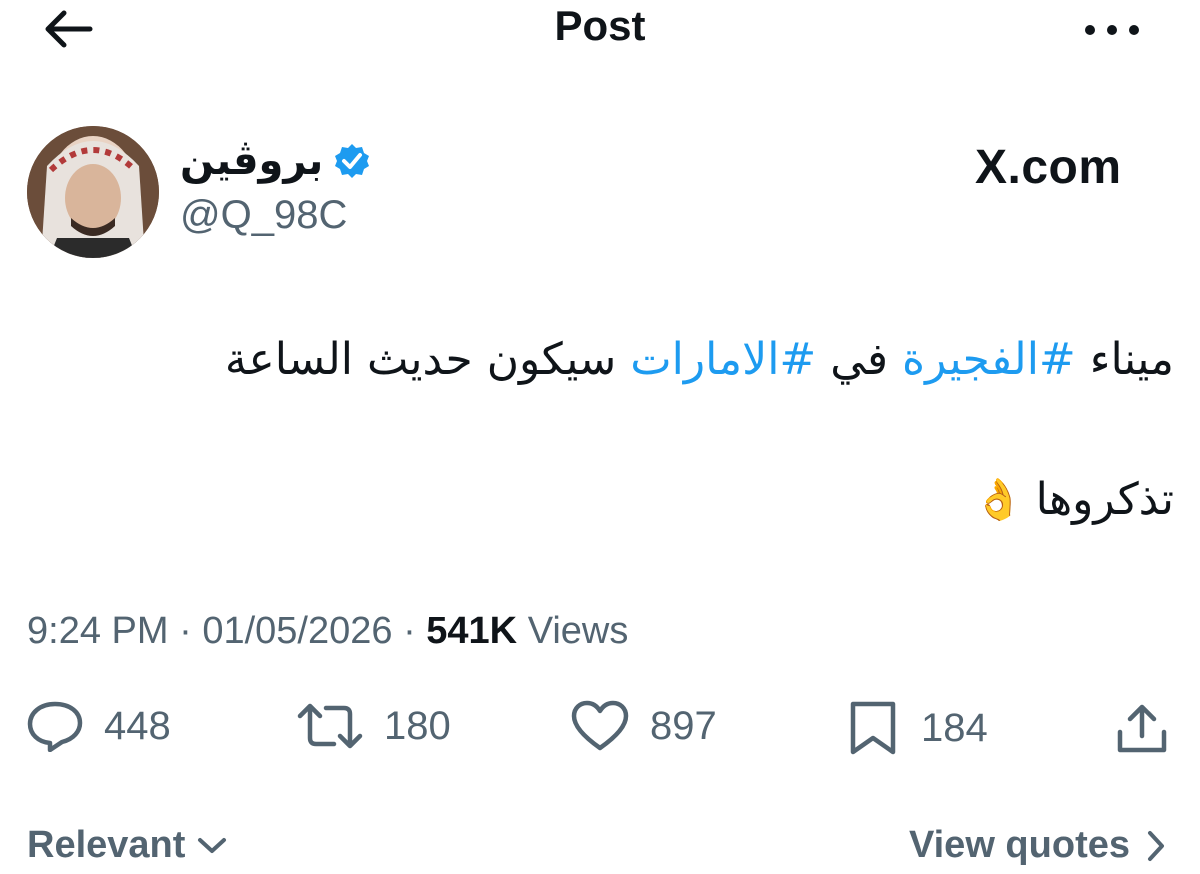 This screenshot has width=1200, height=874. What do you see at coordinates (916, 728) in the screenshot?
I see `bookmark-button: 184` at bounding box center [916, 728].